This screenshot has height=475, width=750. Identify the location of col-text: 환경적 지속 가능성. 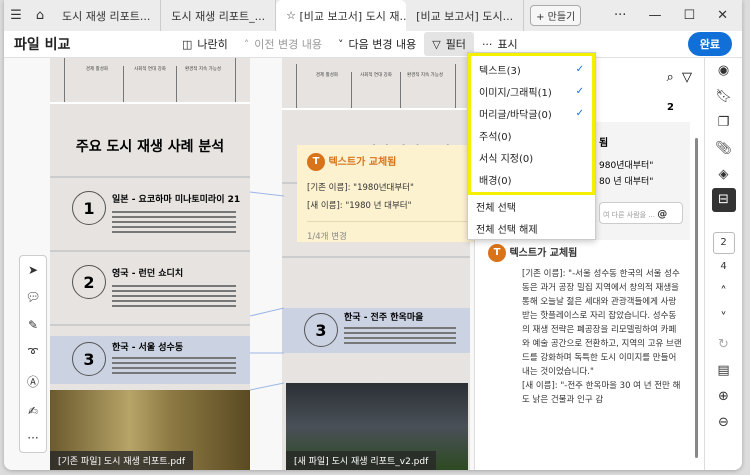
(203, 69).